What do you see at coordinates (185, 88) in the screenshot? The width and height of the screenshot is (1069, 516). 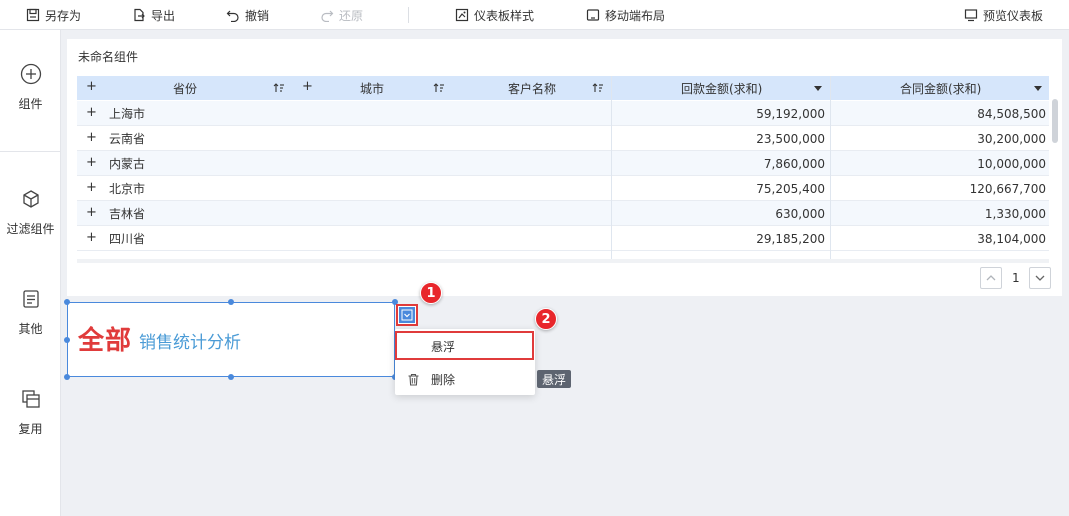 I see `column-header-province: 省份` at bounding box center [185, 88].